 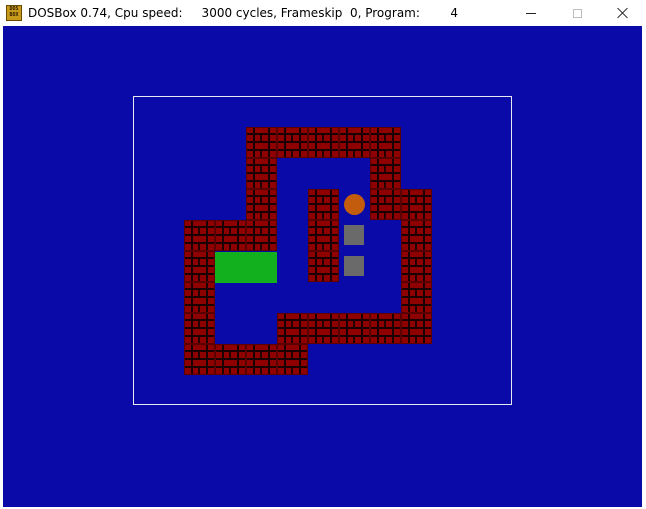 What do you see at coordinates (354, 204) in the screenshot?
I see `player-icon` at bounding box center [354, 204].